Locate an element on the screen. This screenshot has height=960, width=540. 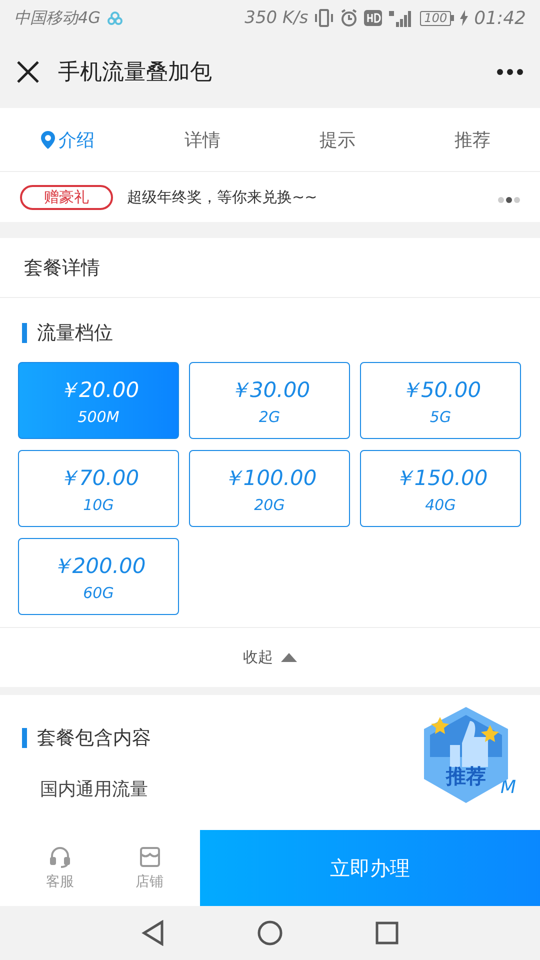
network-speed: 350 K/s is located at coordinates (276, 18).